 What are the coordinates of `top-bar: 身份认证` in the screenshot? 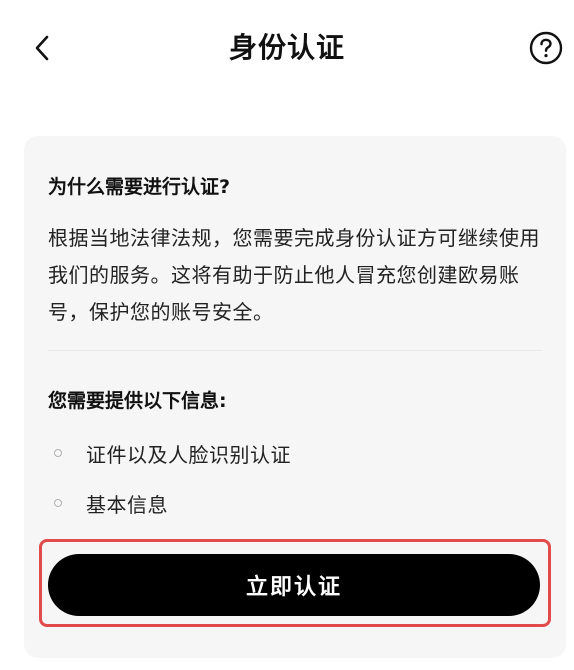 It's located at (287, 48).